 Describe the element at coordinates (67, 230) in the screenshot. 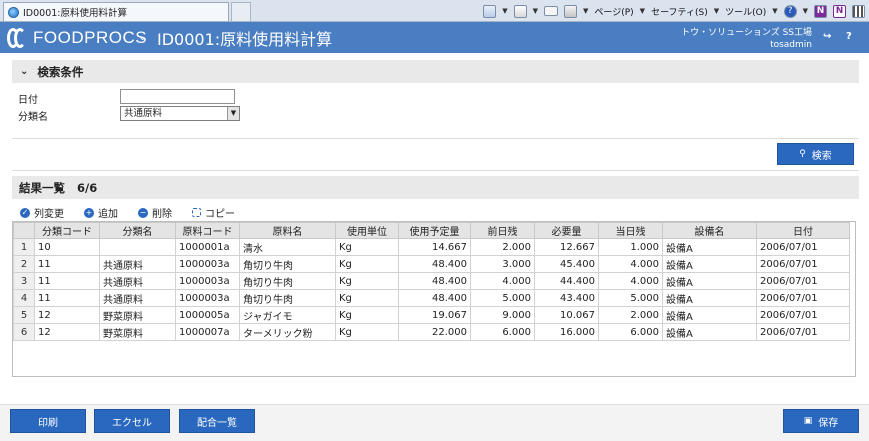

I see `column-header: 分類コード` at that location.